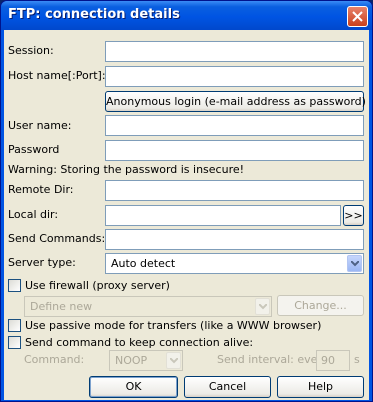 Image resolution: width=373 pixels, height=402 pixels. Describe the element at coordinates (186, 15) in the screenshot. I see `title-bar: FTP: connection details` at that location.